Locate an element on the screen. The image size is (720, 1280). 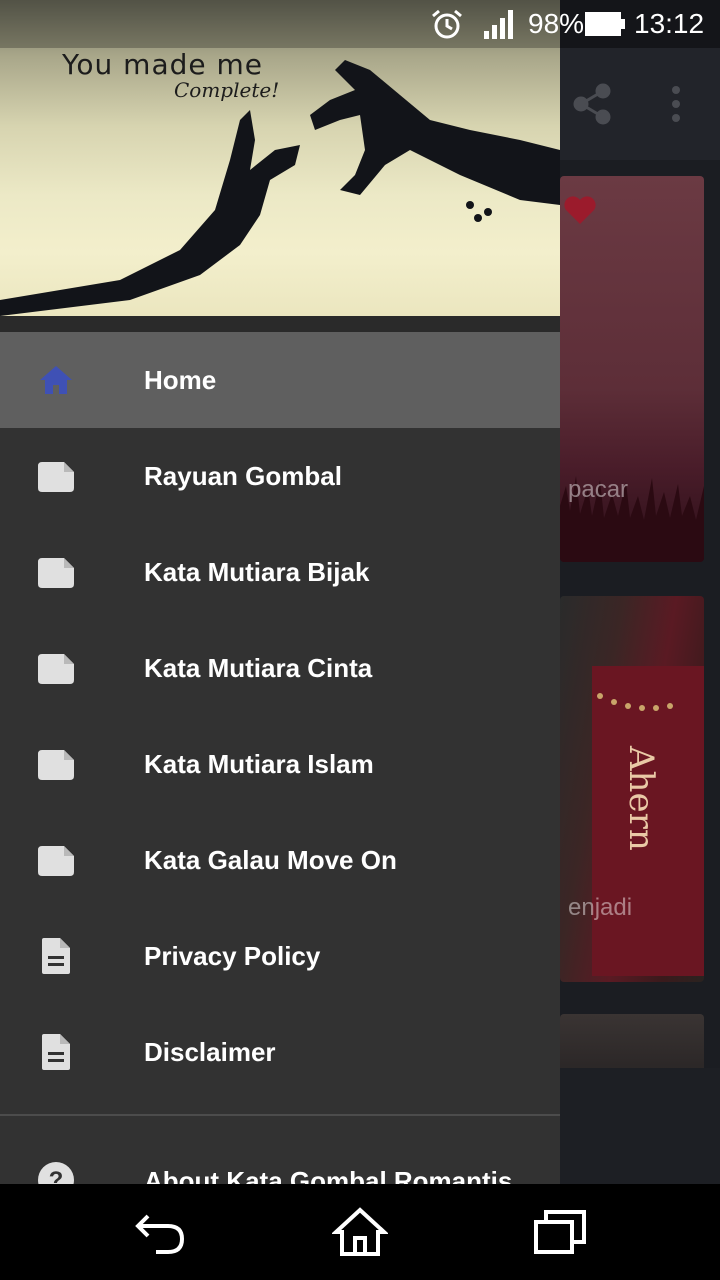
nav-home-button is located at coordinates (360, 1232).